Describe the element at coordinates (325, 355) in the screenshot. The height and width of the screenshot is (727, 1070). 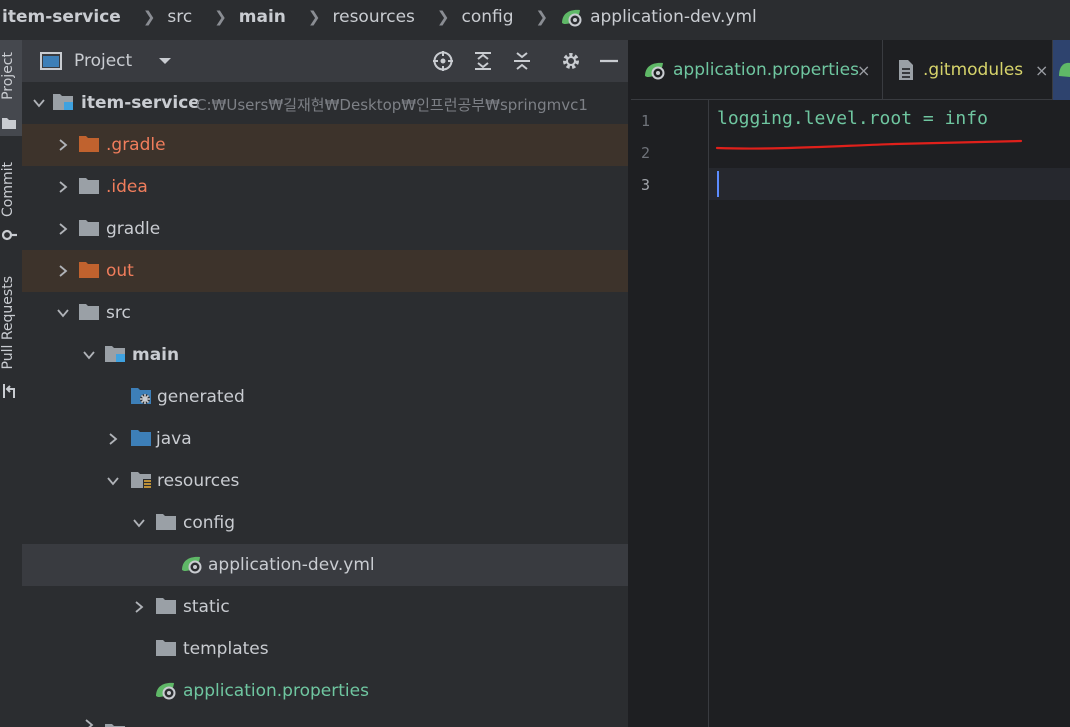
I see `tree-node-main: main` at that location.